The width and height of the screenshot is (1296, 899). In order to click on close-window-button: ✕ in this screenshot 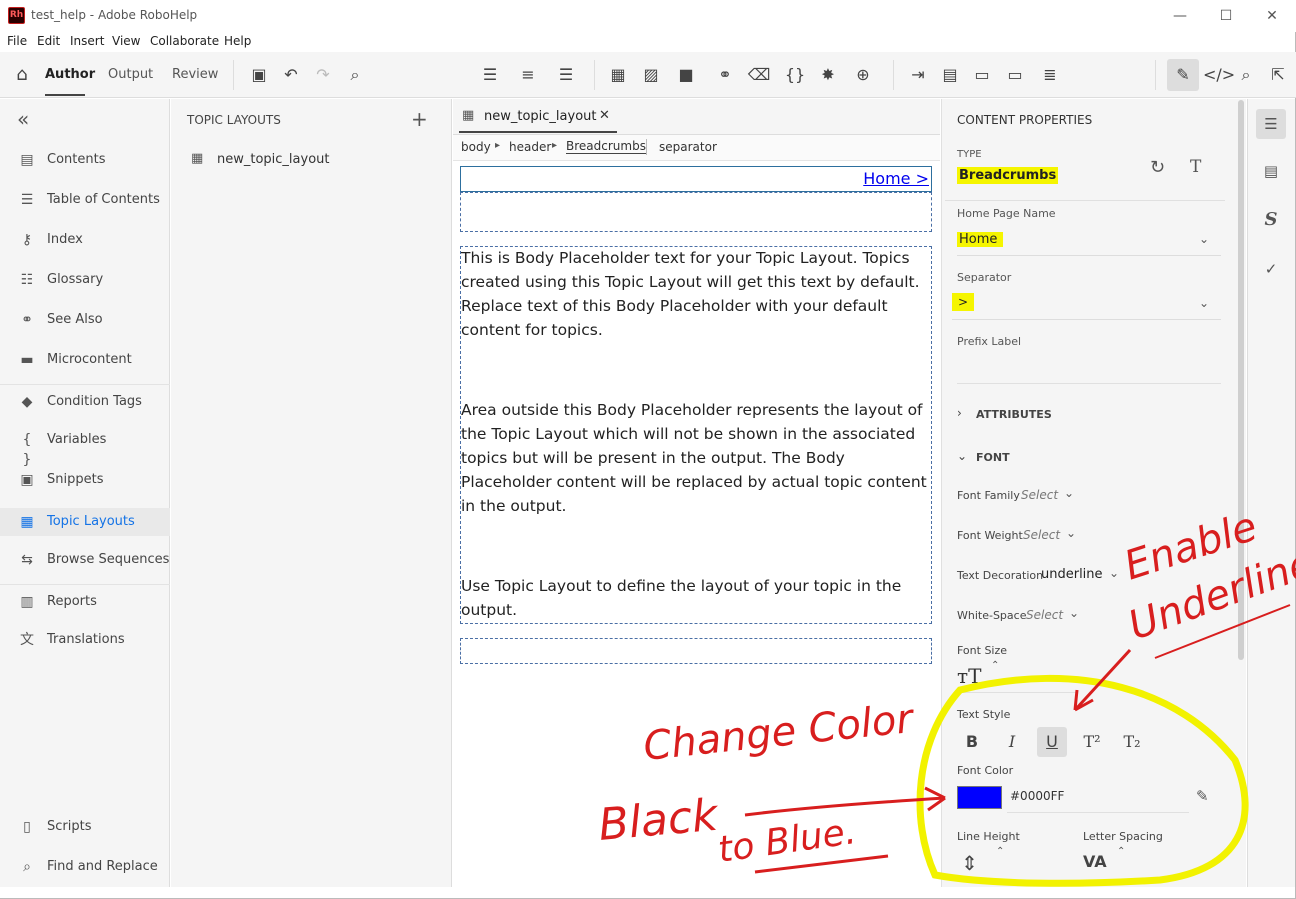, I will do `click(1272, 16)`.